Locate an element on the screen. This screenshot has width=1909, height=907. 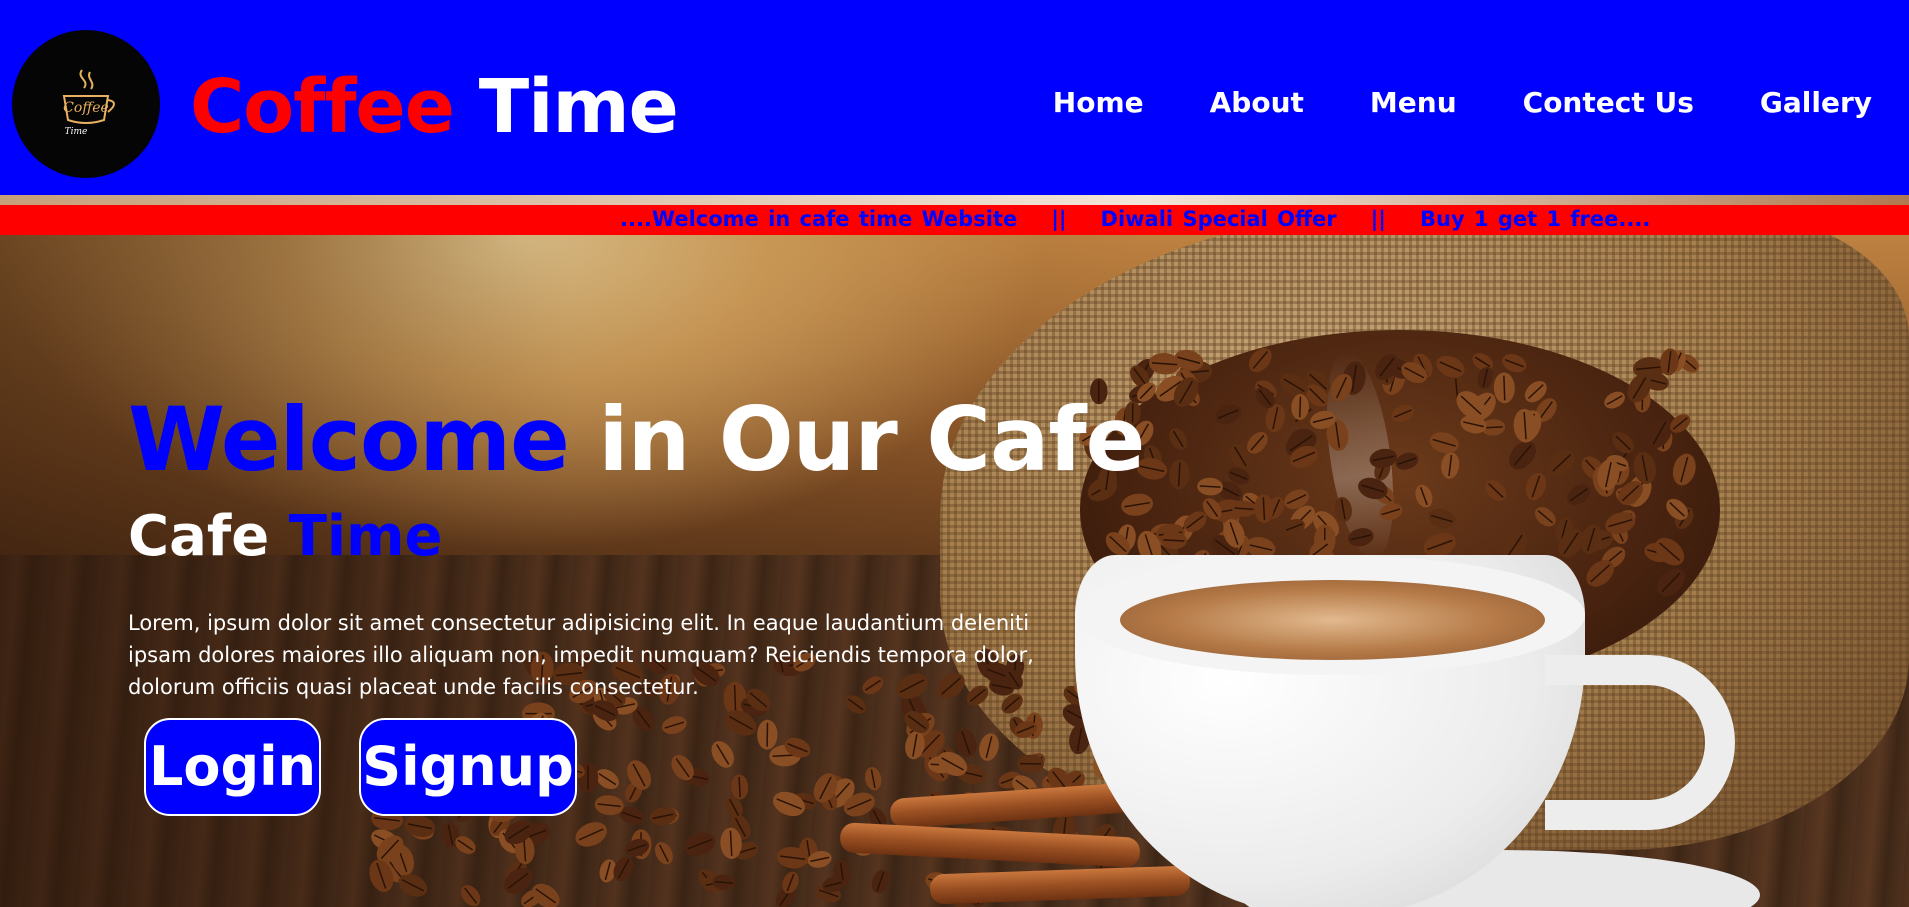
hero-subtitle-second: Time is located at coordinates (365, 536).